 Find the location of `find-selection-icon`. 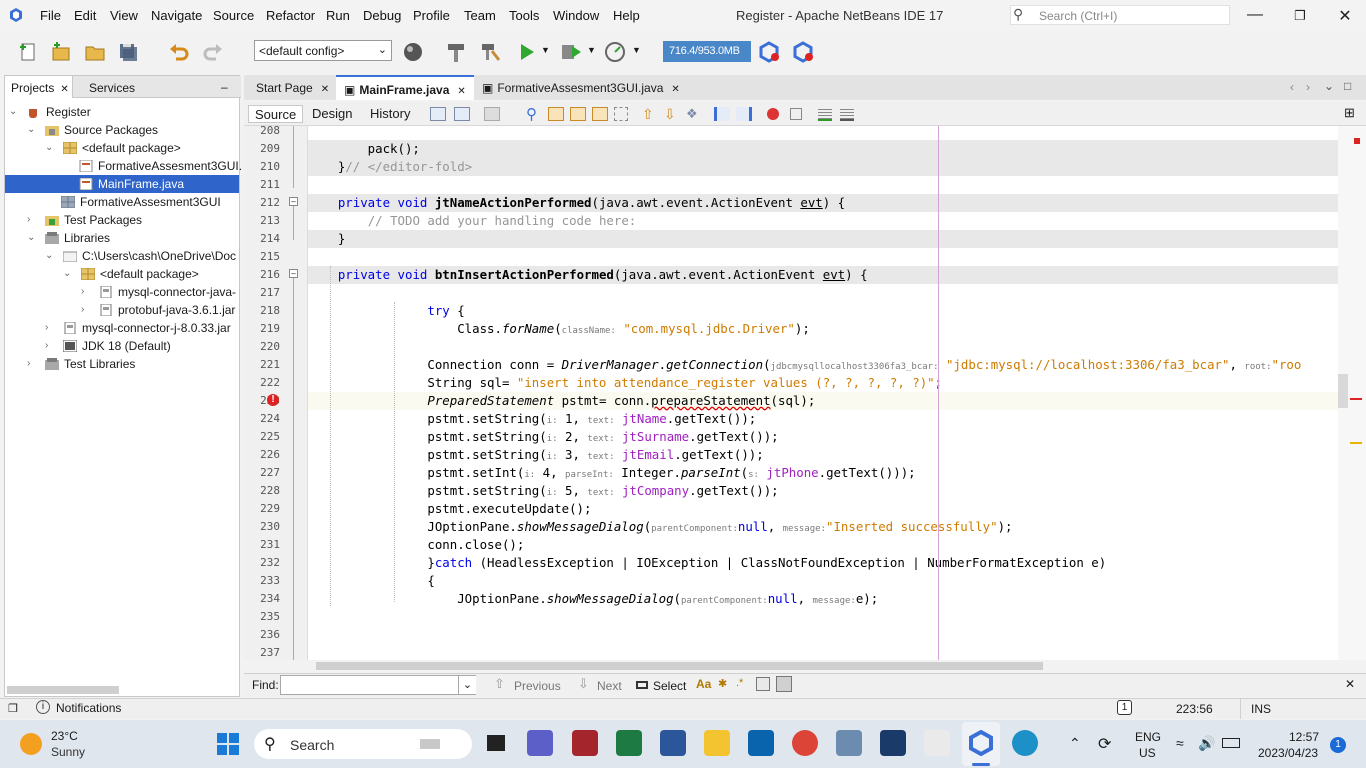

find-selection-icon is located at coordinates (600, 114).